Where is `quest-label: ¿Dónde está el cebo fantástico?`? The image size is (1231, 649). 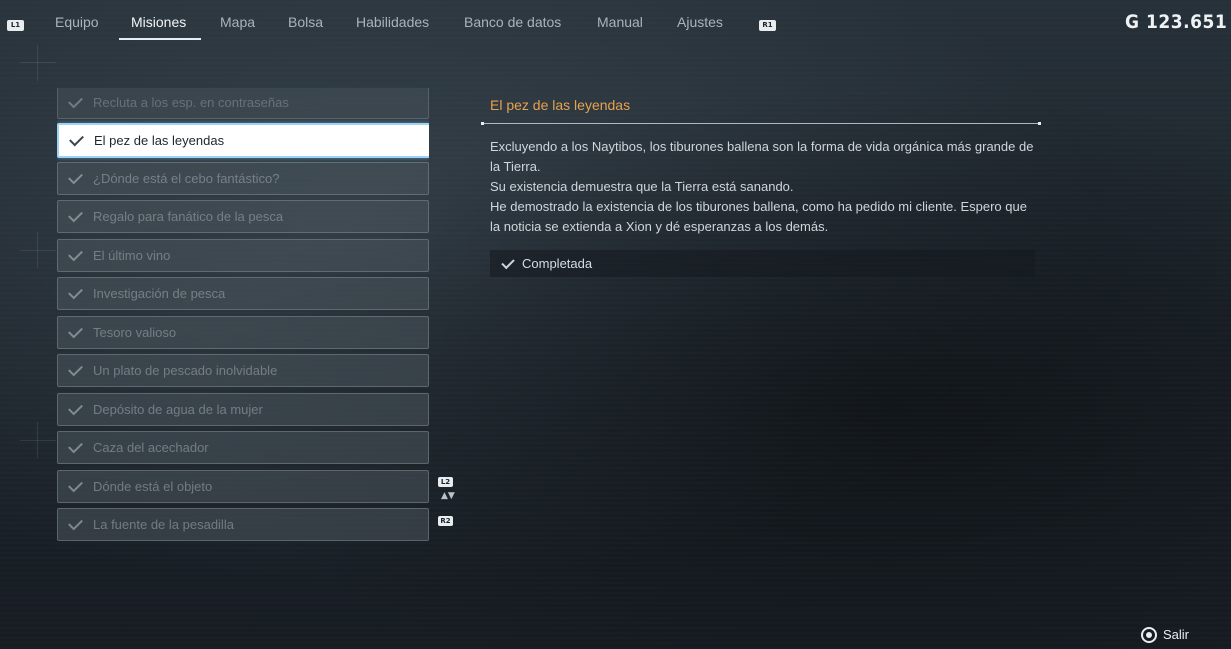
quest-label: ¿Dónde está el cebo fantástico? is located at coordinates (186, 178).